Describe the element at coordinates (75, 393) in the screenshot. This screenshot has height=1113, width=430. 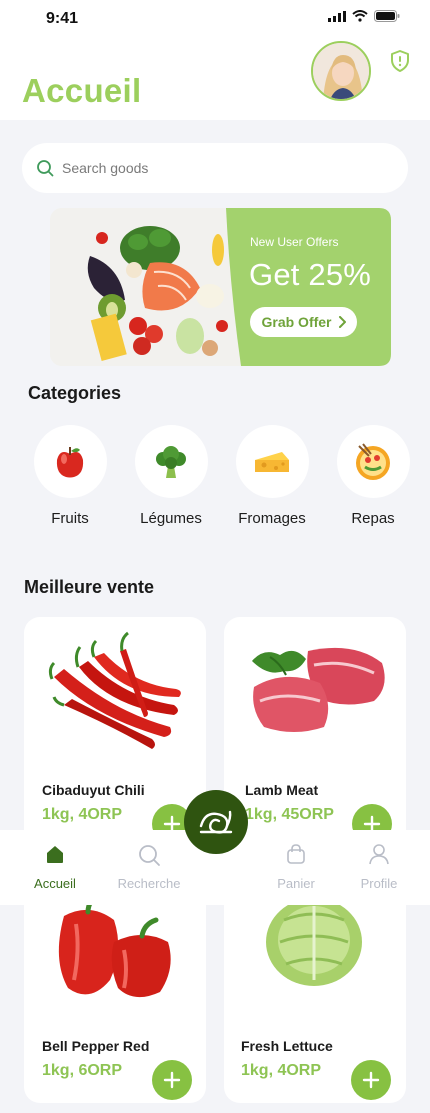
I see `categories-title: Categories` at that location.